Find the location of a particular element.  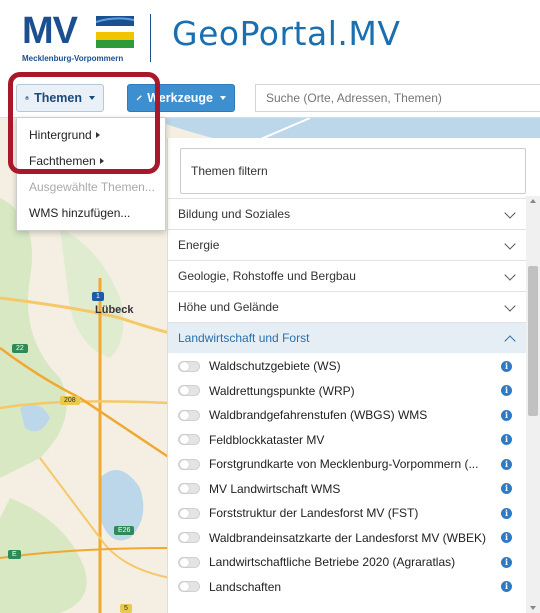

layer-item: MV Landwirtschaft WMS i is located at coordinates (347, 489).